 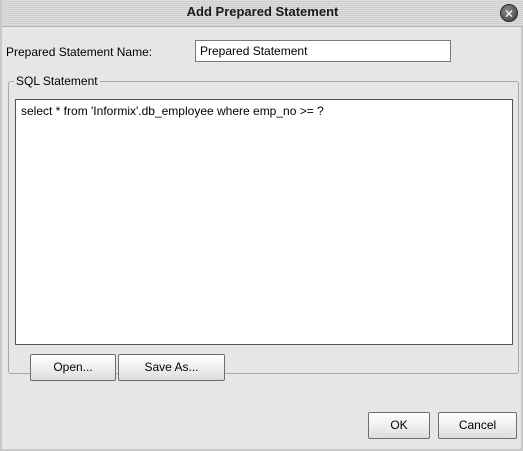 I want to click on ok-button: OK, so click(x=399, y=425).